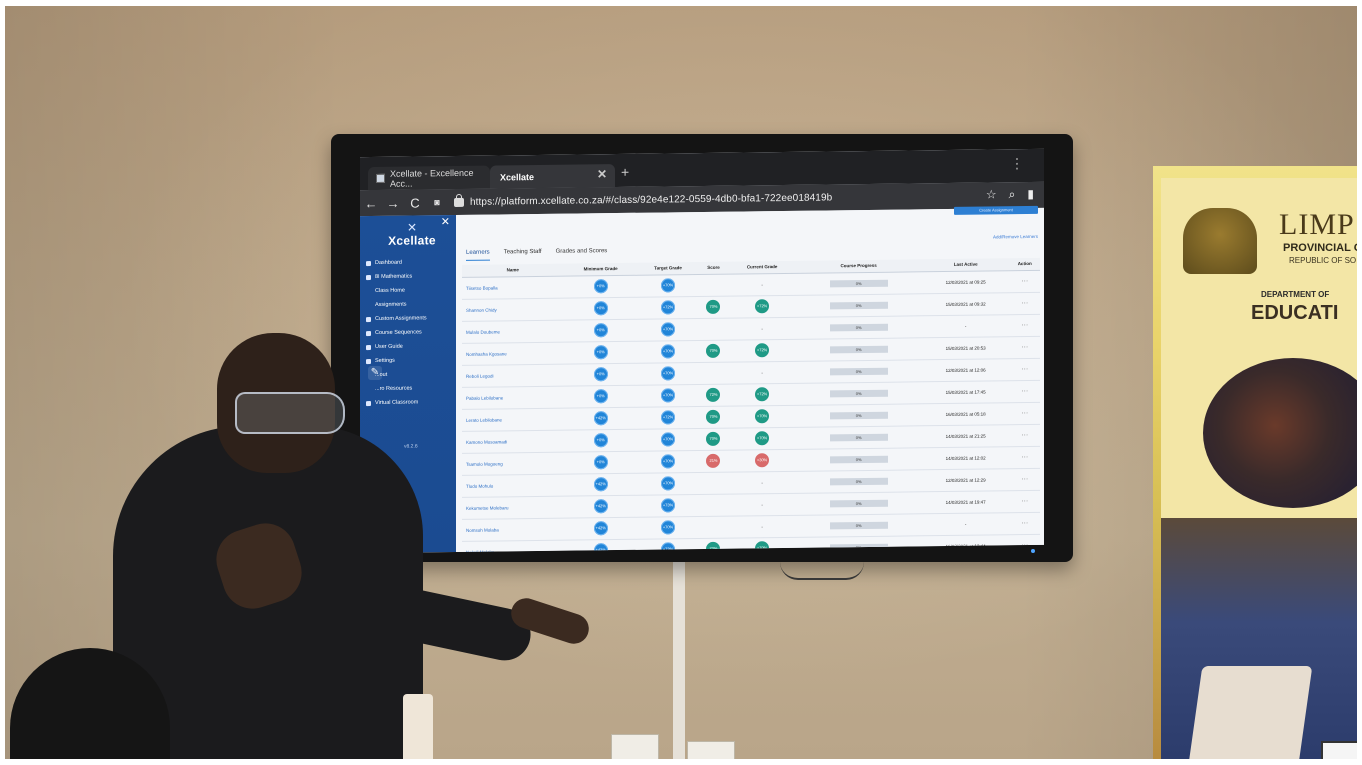 This screenshot has height=765, width=1362. What do you see at coordinates (482, 287) in the screenshot?
I see `learner-name-link: Tiisetso Bopalla` at bounding box center [482, 287].